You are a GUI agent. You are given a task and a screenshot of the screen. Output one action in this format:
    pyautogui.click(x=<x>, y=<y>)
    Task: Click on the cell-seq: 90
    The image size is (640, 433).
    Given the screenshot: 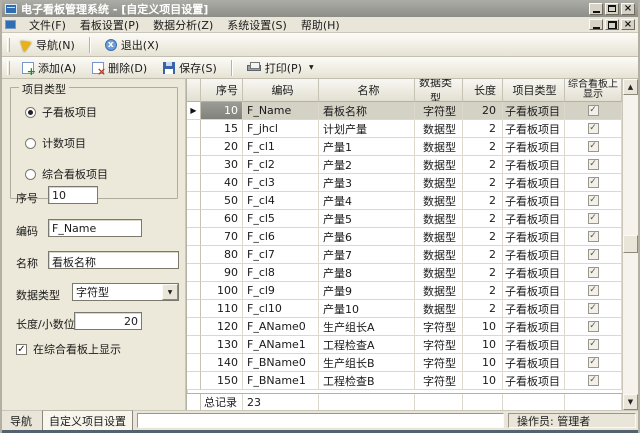 What is the action you would take?
    pyautogui.click(x=222, y=273)
    